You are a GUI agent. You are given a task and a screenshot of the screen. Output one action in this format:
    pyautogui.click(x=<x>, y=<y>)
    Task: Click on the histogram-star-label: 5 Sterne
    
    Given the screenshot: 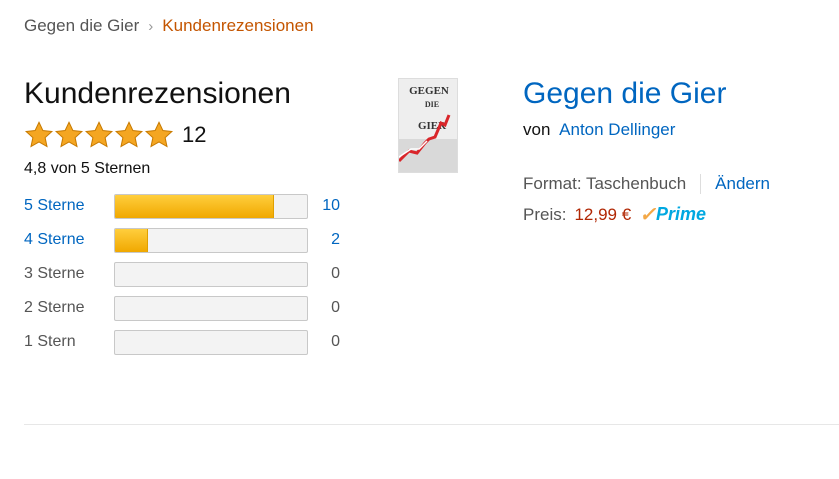 What is the action you would take?
    pyautogui.click(x=69, y=206)
    